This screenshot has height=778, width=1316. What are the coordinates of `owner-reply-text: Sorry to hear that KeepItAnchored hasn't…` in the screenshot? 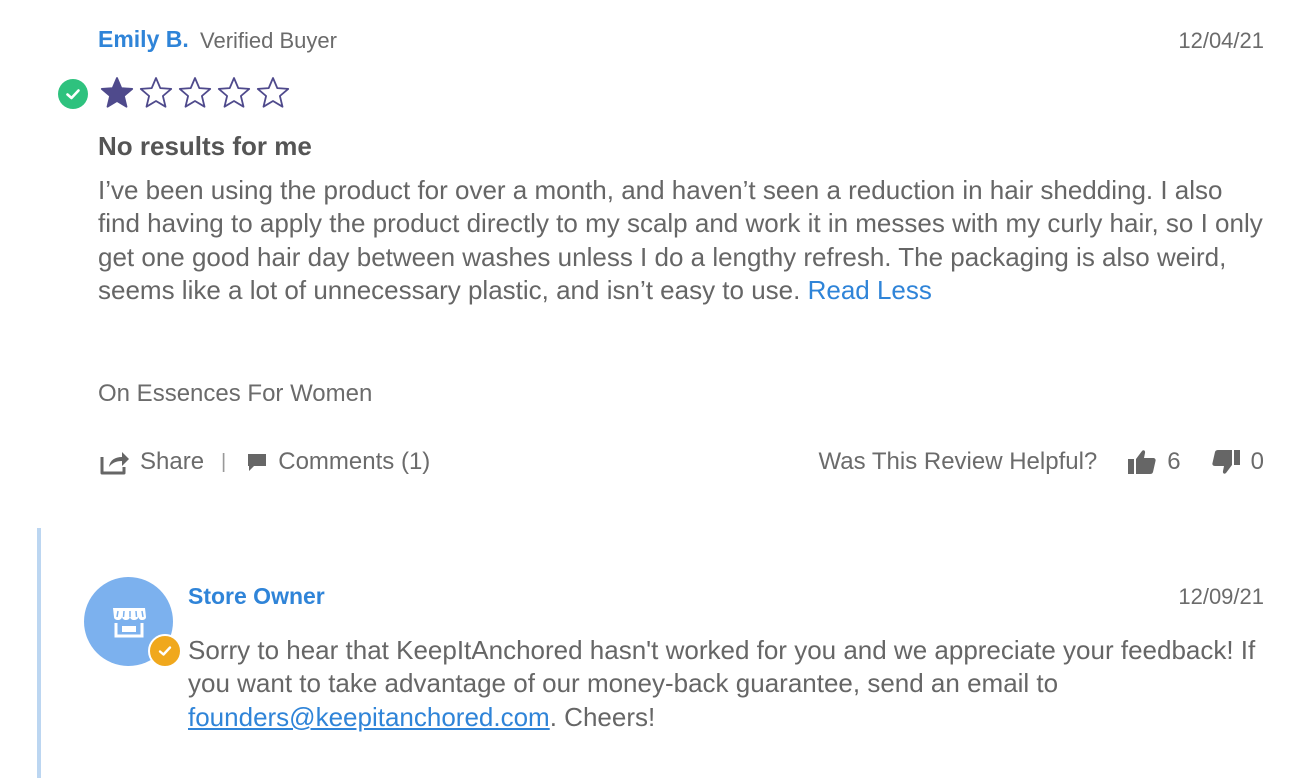 It's located at (725, 684).